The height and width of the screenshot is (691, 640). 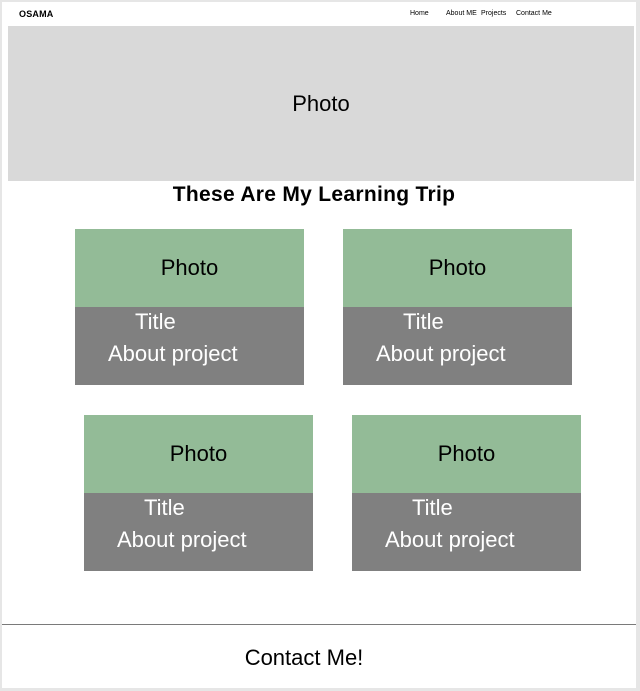 I want to click on nav-link-contact: Contact Me, so click(x=534, y=13).